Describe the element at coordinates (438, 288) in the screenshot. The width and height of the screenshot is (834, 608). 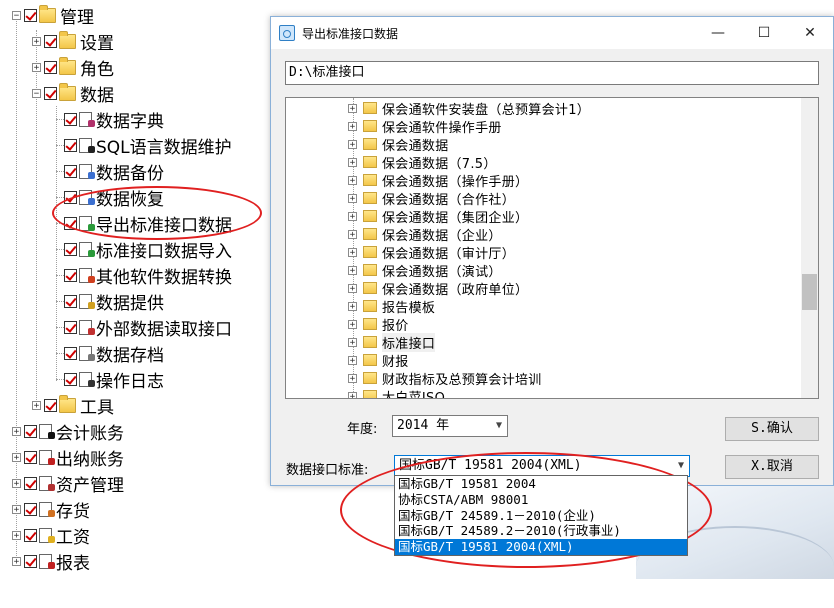
I see `folder-item: + 保会通数据（政府单位）` at that location.